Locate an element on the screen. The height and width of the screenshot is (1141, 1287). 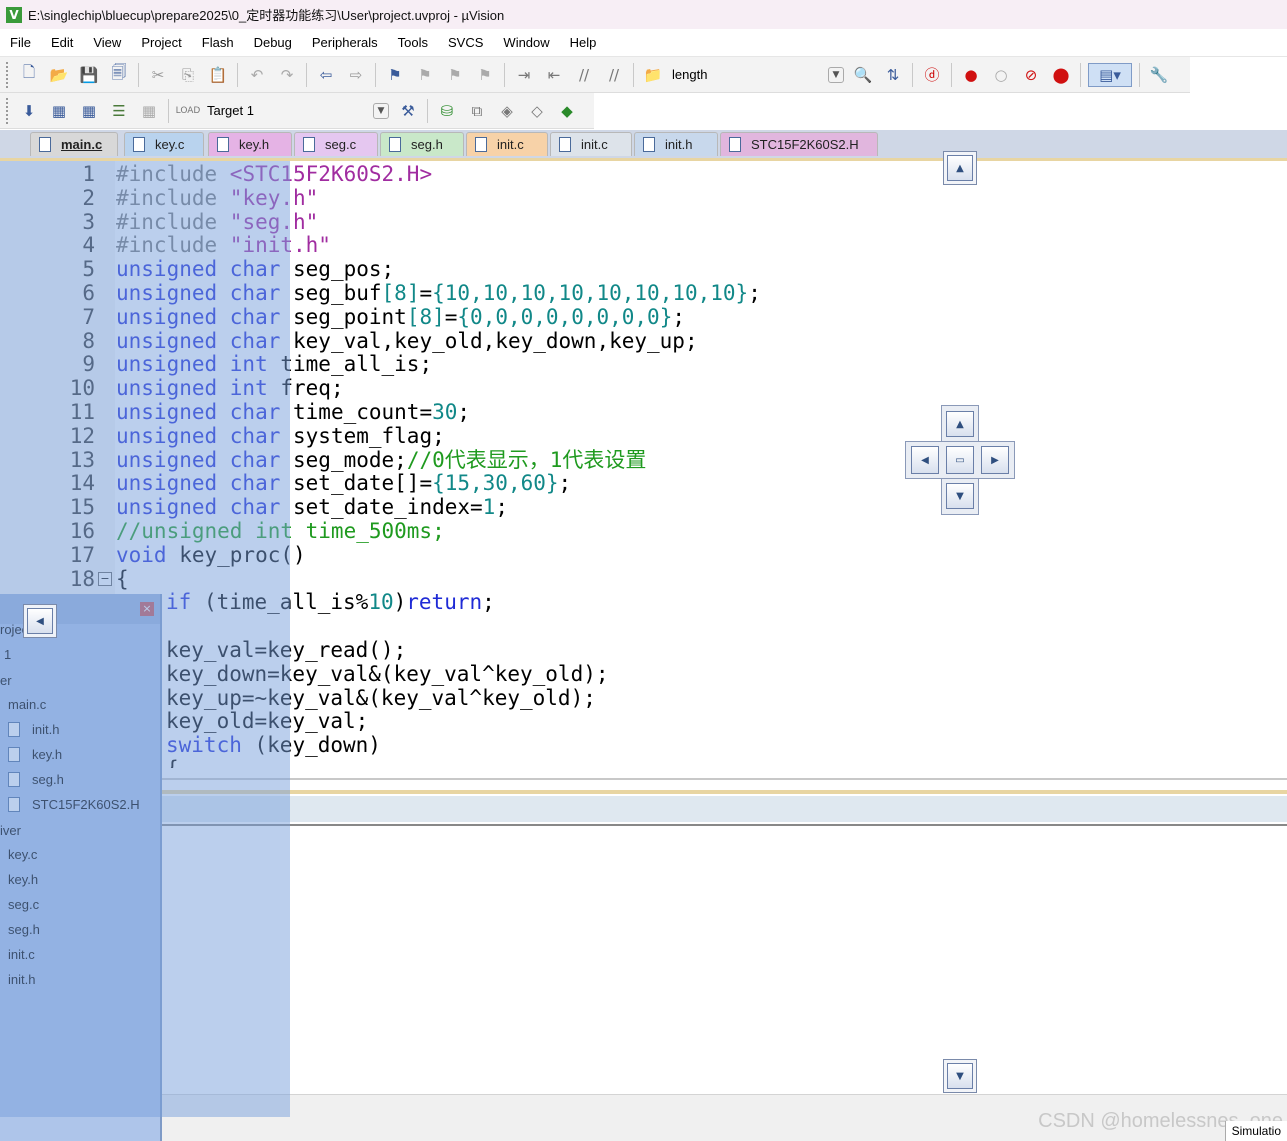
manage-rte-icon: ◈ is located at coordinates (507, 111).